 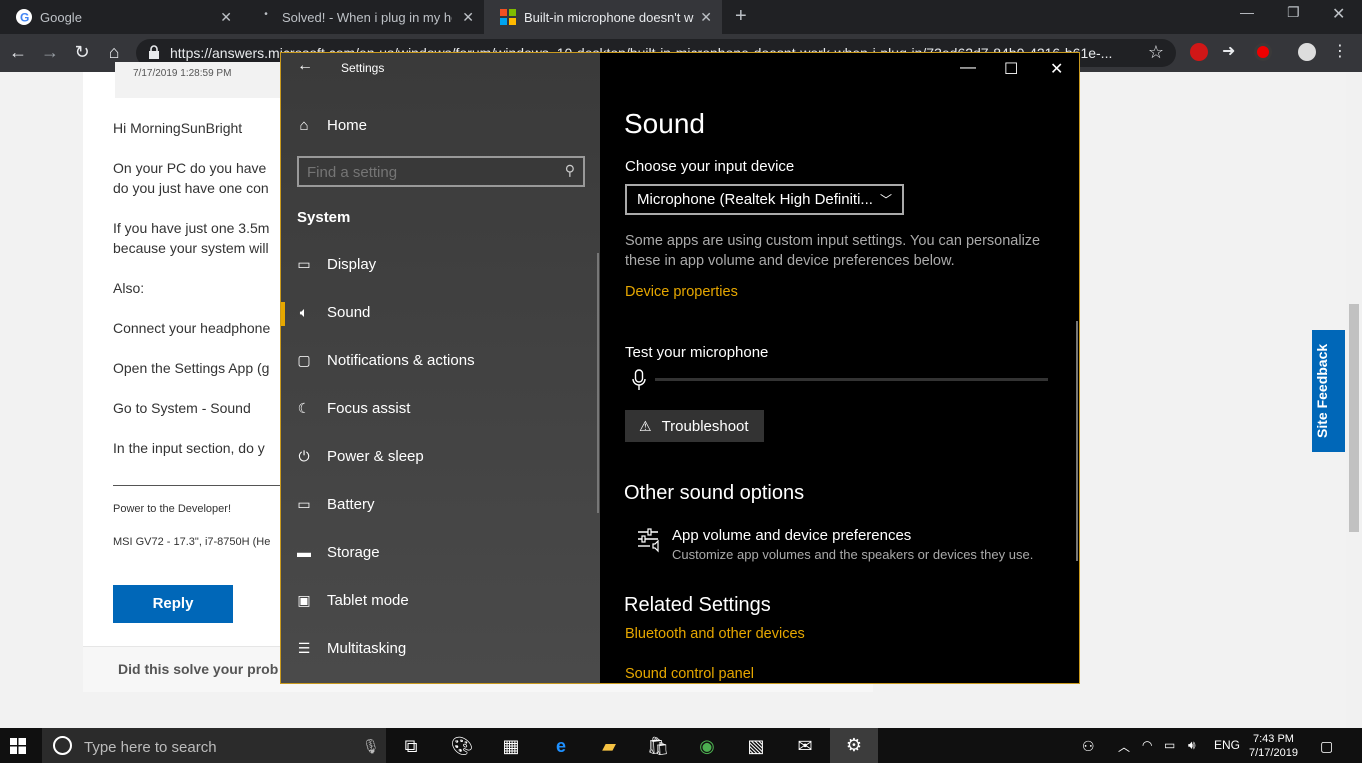 What do you see at coordinates (198, 669) in the screenshot?
I see `solve-question-text: Did this solve your prob` at bounding box center [198, 669].